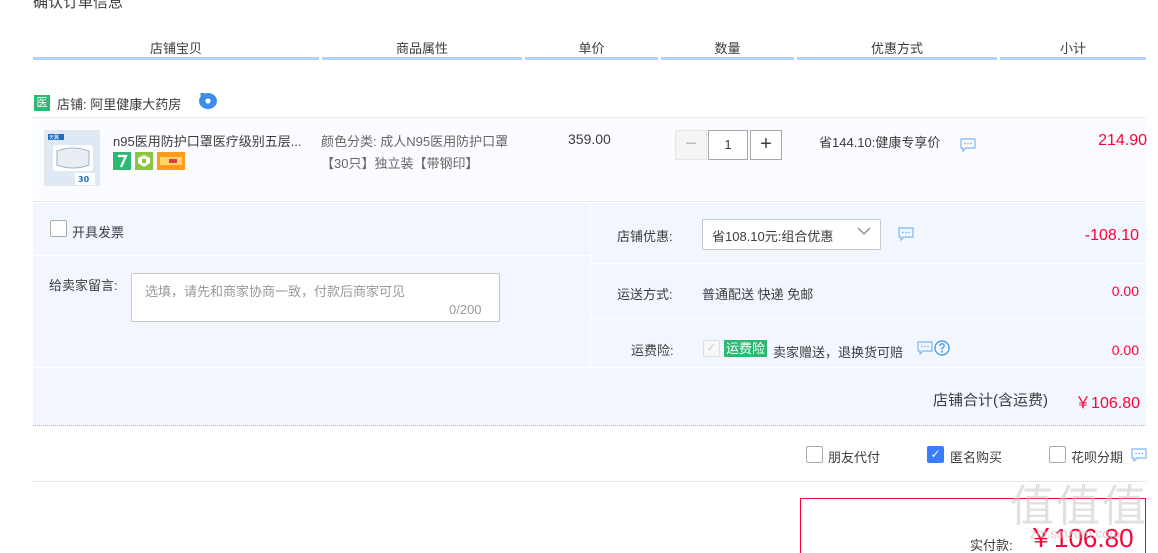 The height and width of the screenshot is (553, 1158). I want to click on chat-wangwang-icon, so click(208, 101).